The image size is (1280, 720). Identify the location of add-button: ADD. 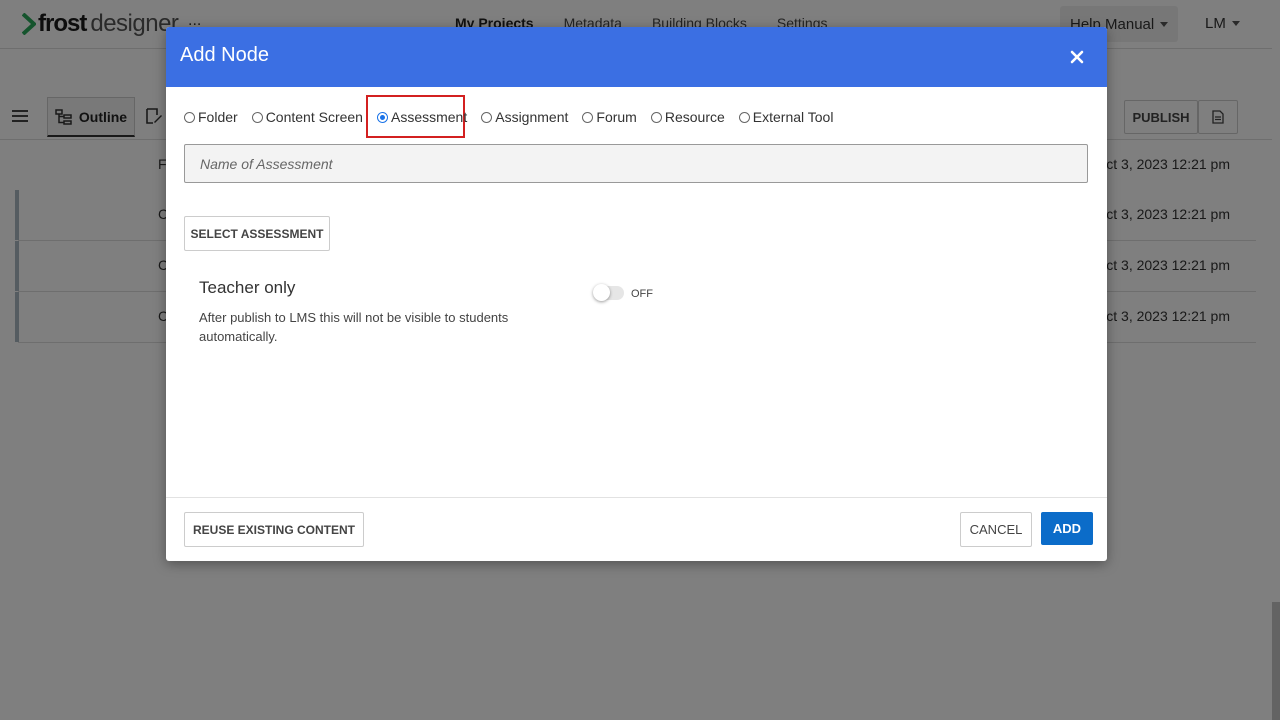
(1067, 528).